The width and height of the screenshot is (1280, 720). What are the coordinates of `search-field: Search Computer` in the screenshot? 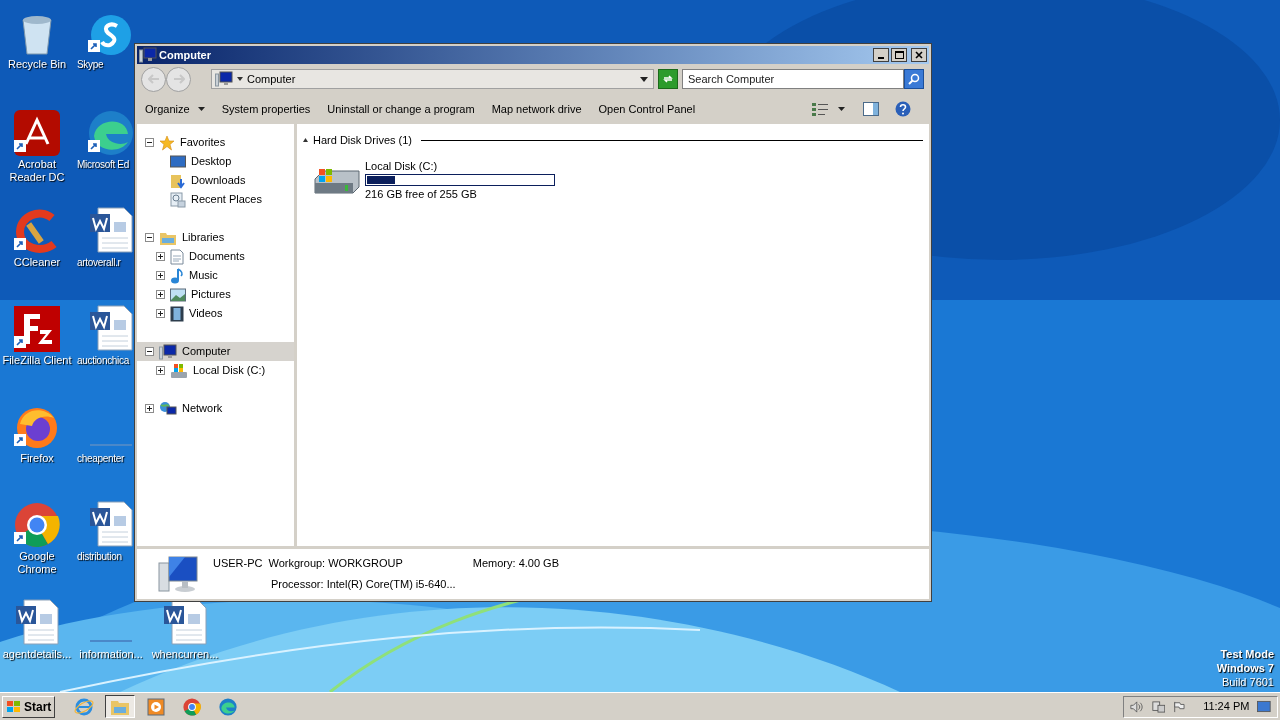 It's located at (793, 79).